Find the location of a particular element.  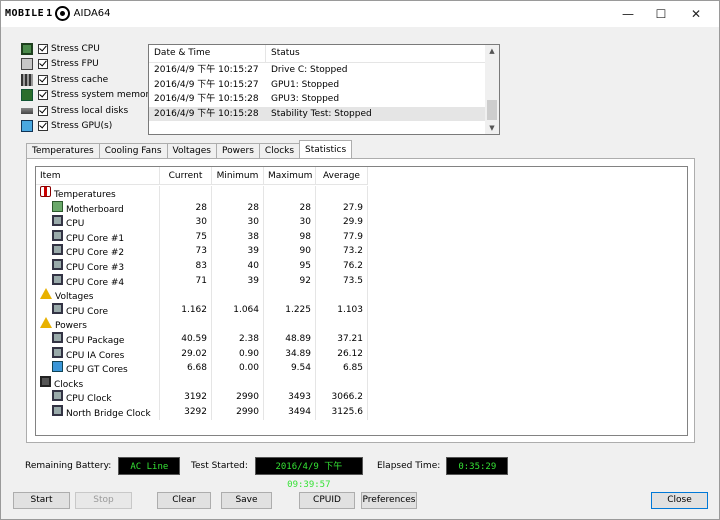

cpu-icon is located at coordinates (57, 396).